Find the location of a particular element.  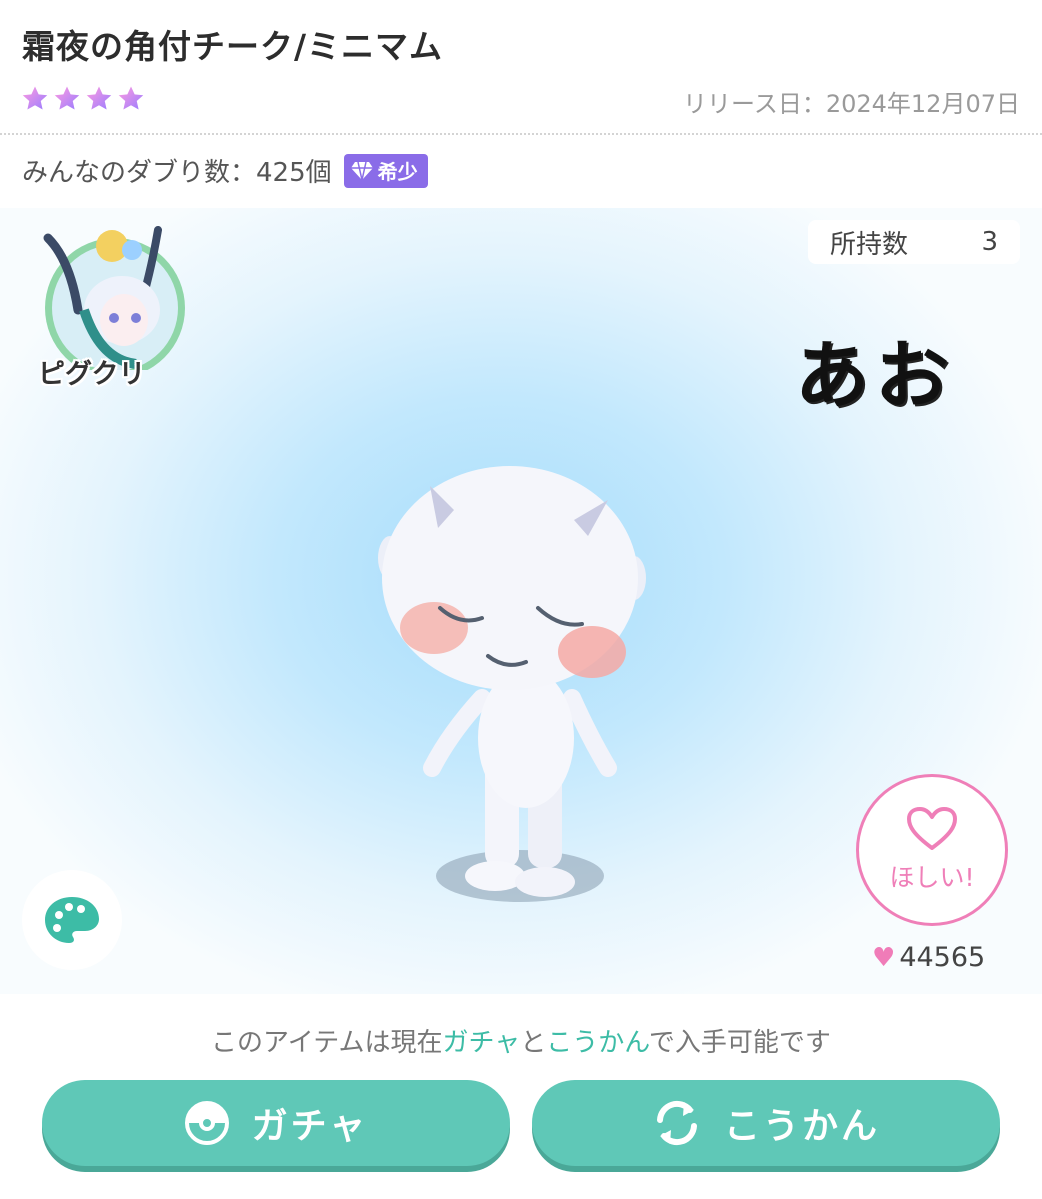

diamond-icon is located at coordinates (361, 170).